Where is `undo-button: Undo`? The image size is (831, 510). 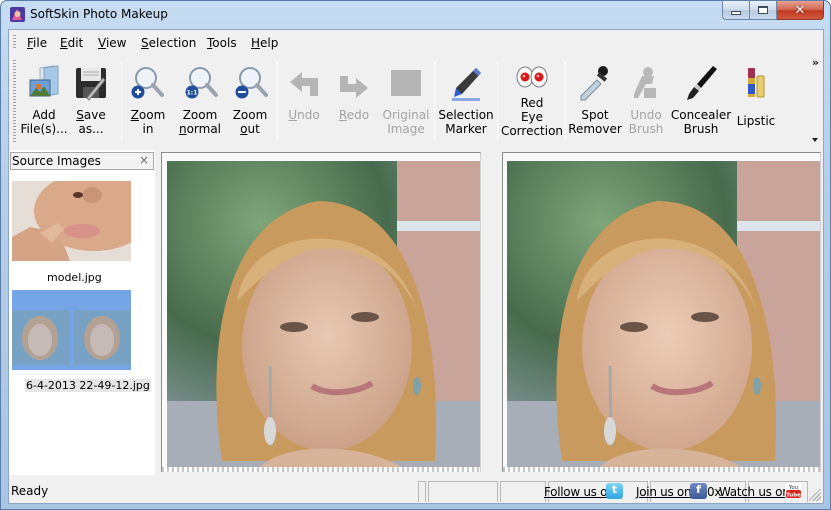
undo-button: Undo is located at coordinates (304, 103).